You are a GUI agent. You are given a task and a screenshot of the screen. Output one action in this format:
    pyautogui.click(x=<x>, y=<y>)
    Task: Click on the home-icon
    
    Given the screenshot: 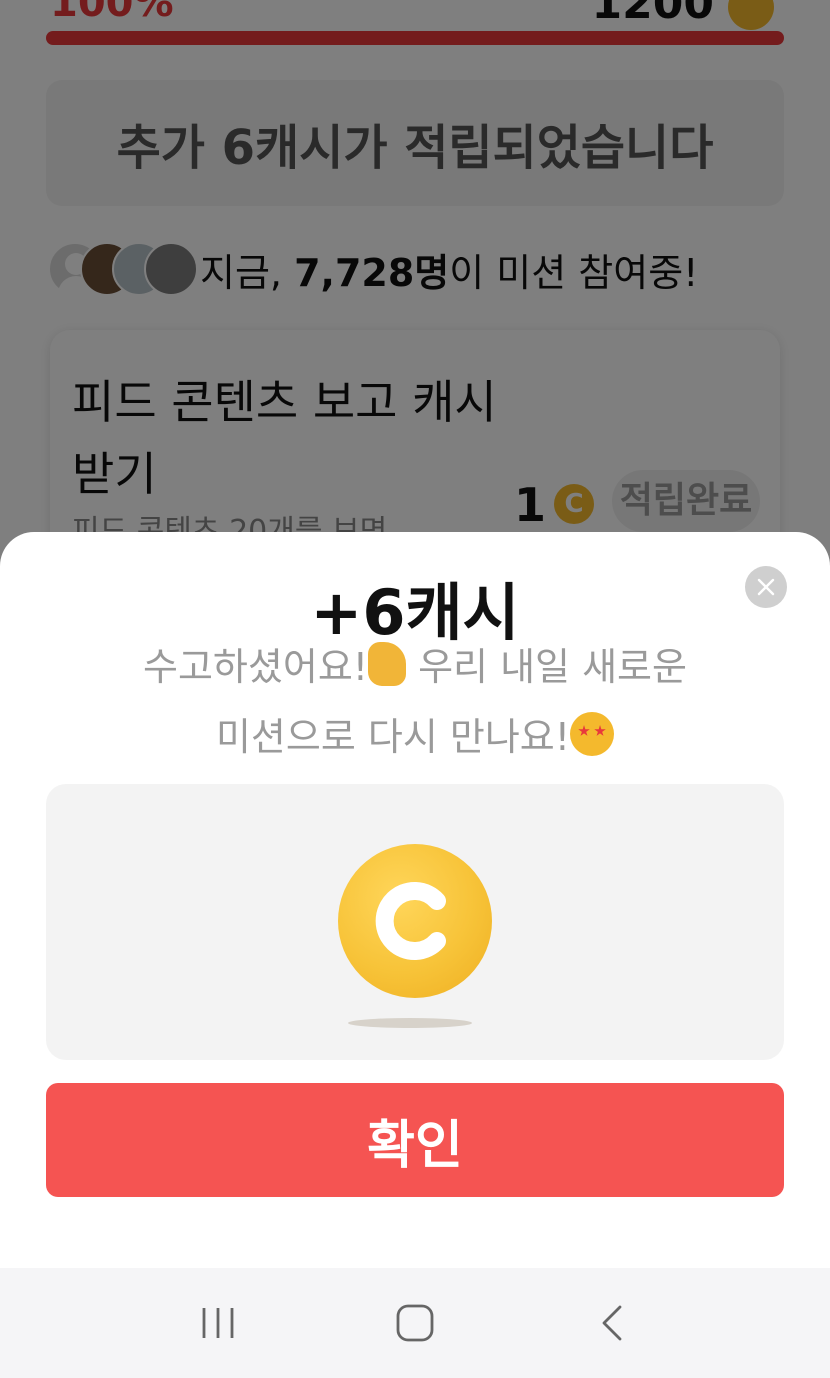 What is the action you would take?
    pyautogui.click(x=415, y=1323)
    